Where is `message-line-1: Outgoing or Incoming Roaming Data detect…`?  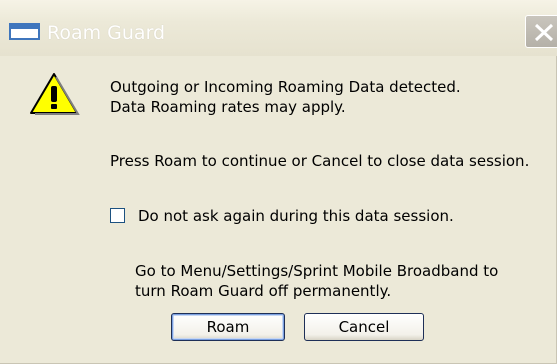 message-line-1: Outgoing or Incoming Roaming Data detect… is located at coordinates (285, 87).